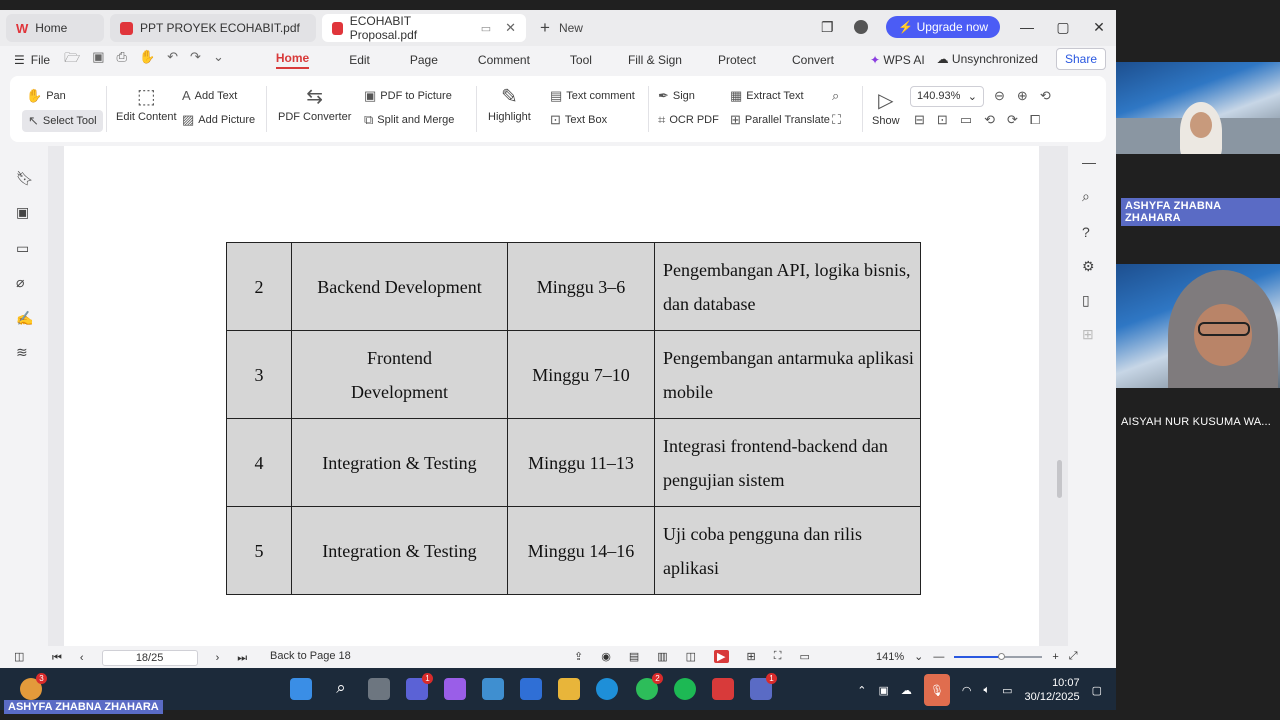 The height and width of the screenshot is (720, 1280). I want to click on pdf-to-picture-button: ▣ PDF to Picture, so click(408, 96).